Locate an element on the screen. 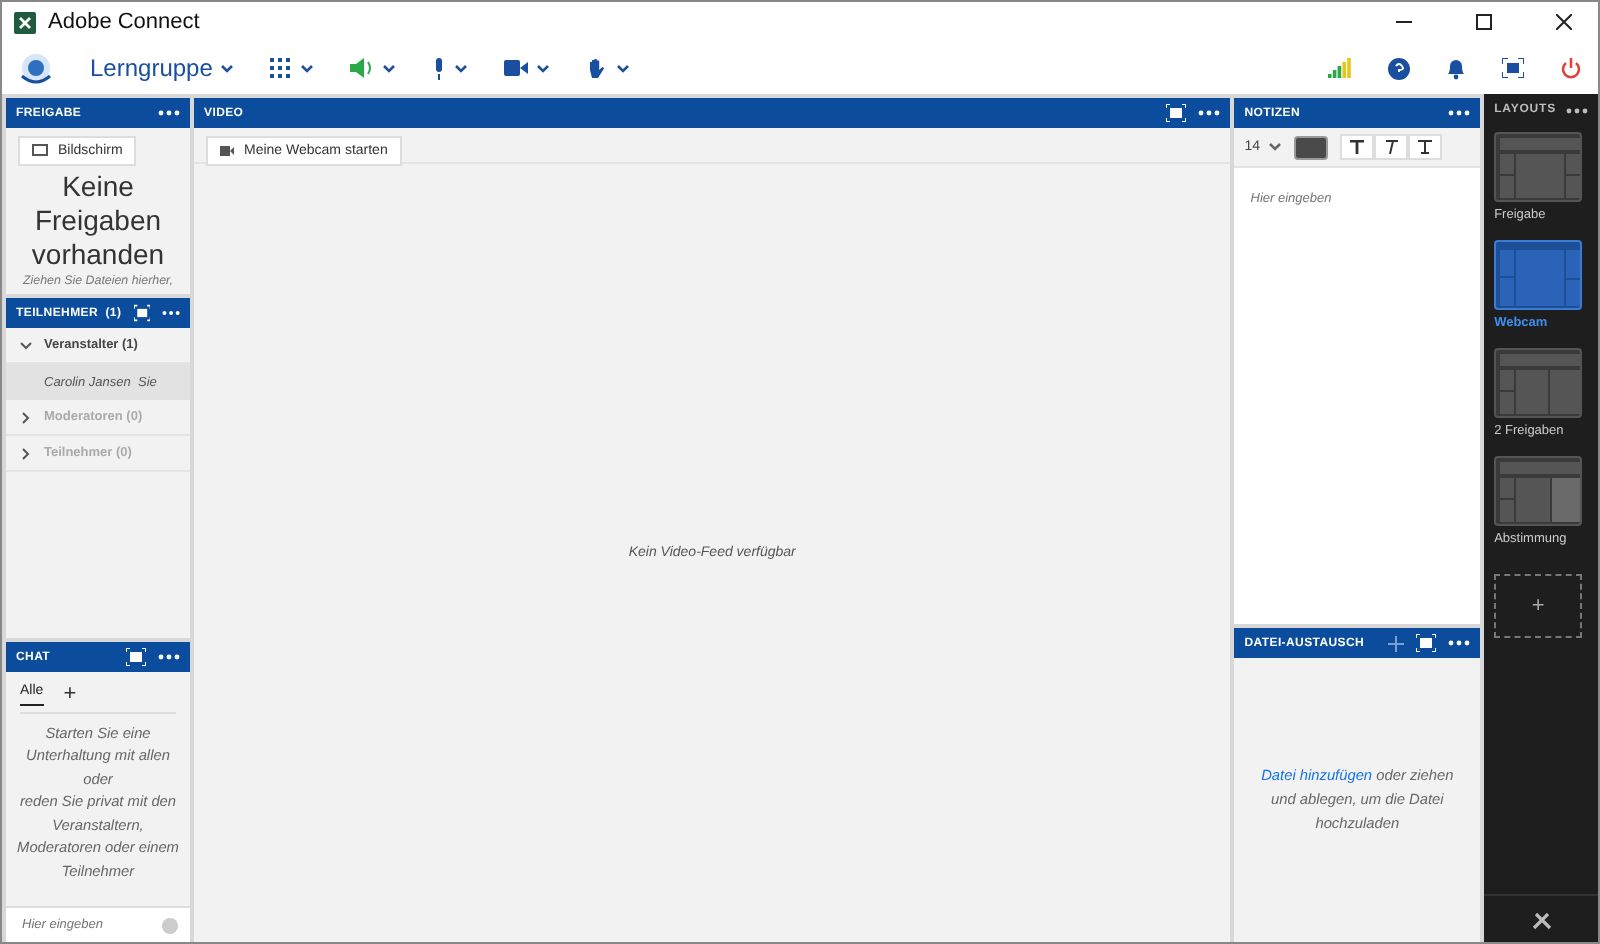 Image resolution: width=1600 pixels, height=944 pixels. window-title: Adobe Connect is located at coordinates (125, 22).